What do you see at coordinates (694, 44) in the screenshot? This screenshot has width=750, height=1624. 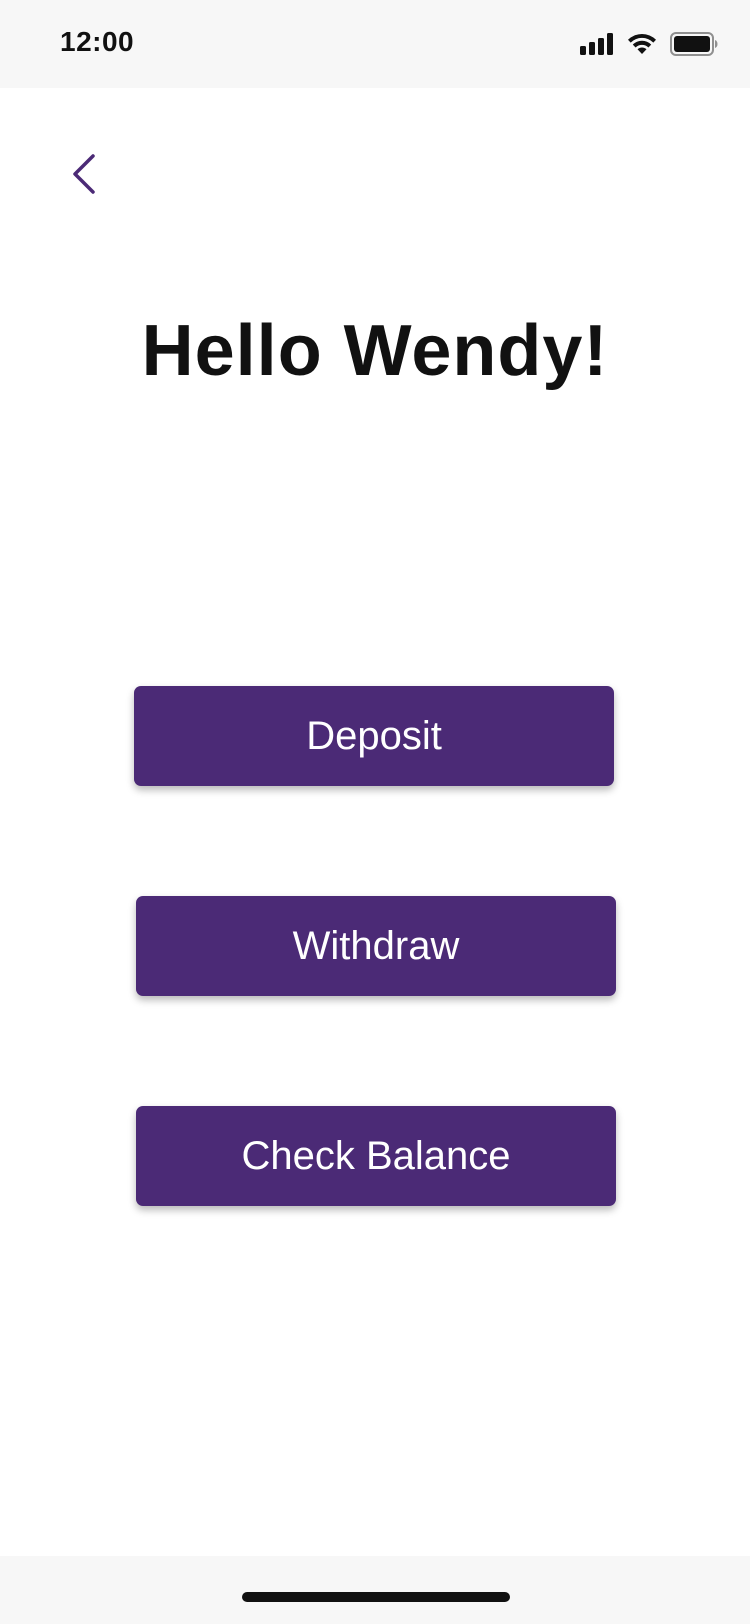 I see `battery-icon` at bounding box center [694, 44].